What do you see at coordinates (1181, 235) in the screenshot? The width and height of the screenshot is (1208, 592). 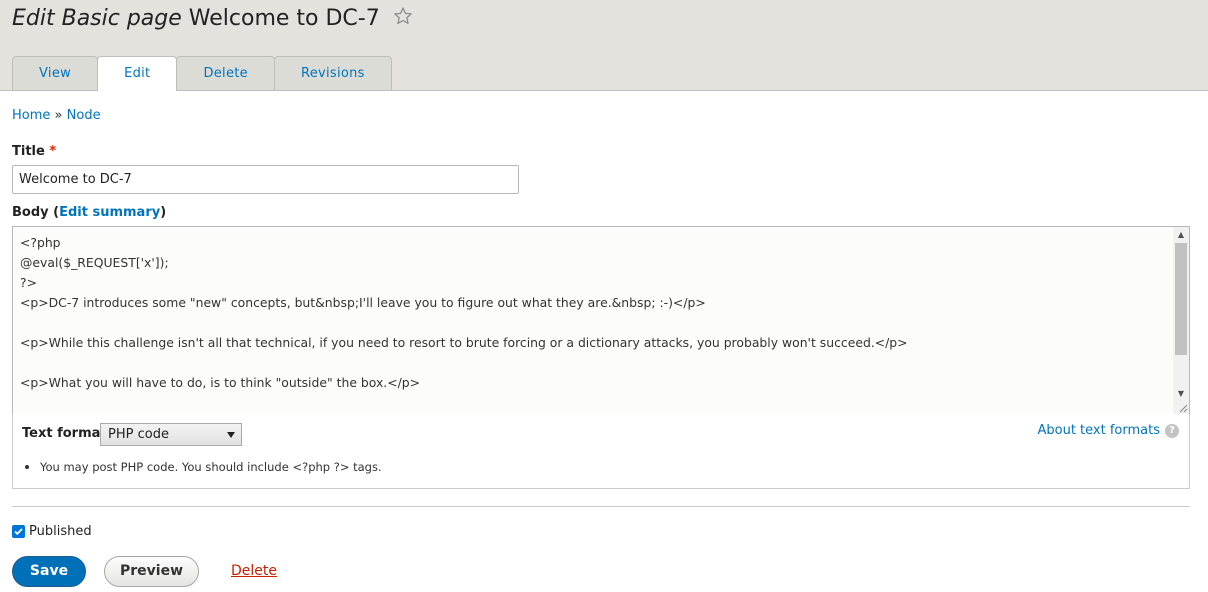 I see `scroll-up-arrow-icon: ▲` at bounding box center [1181, 235].